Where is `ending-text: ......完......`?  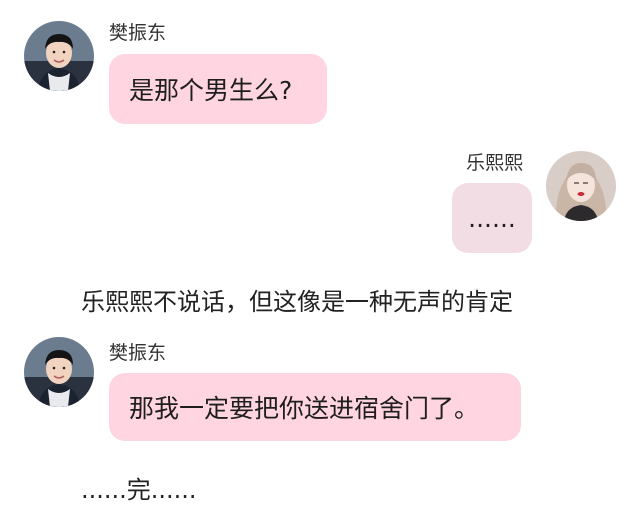 ending-text: ......完...... is located at coordinates (139, 490).